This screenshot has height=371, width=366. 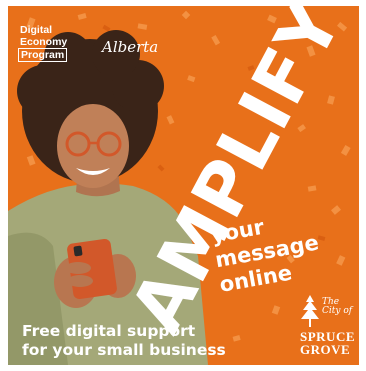 I want to click on city-name: SPRUCE GROVE, so click(x=327, y=343).